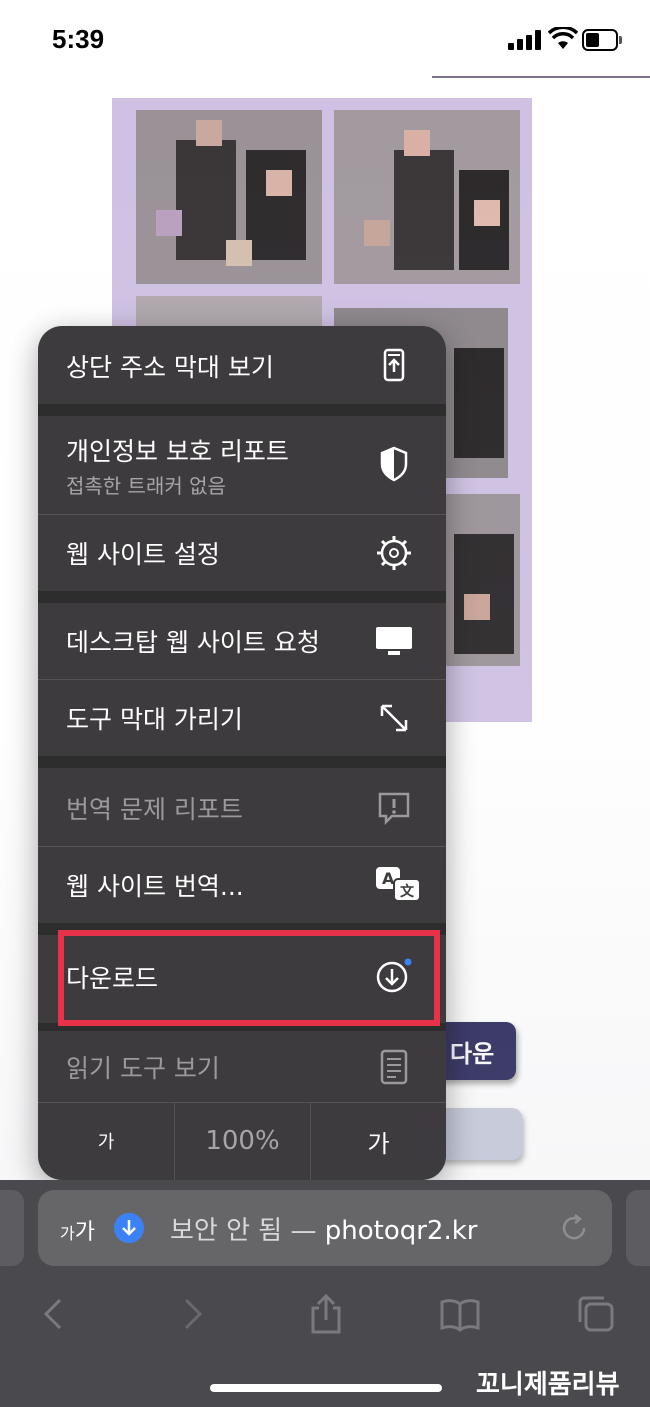  I want to click on menu-item-label: 상단 주소 막대 보기, so click(170, 367).